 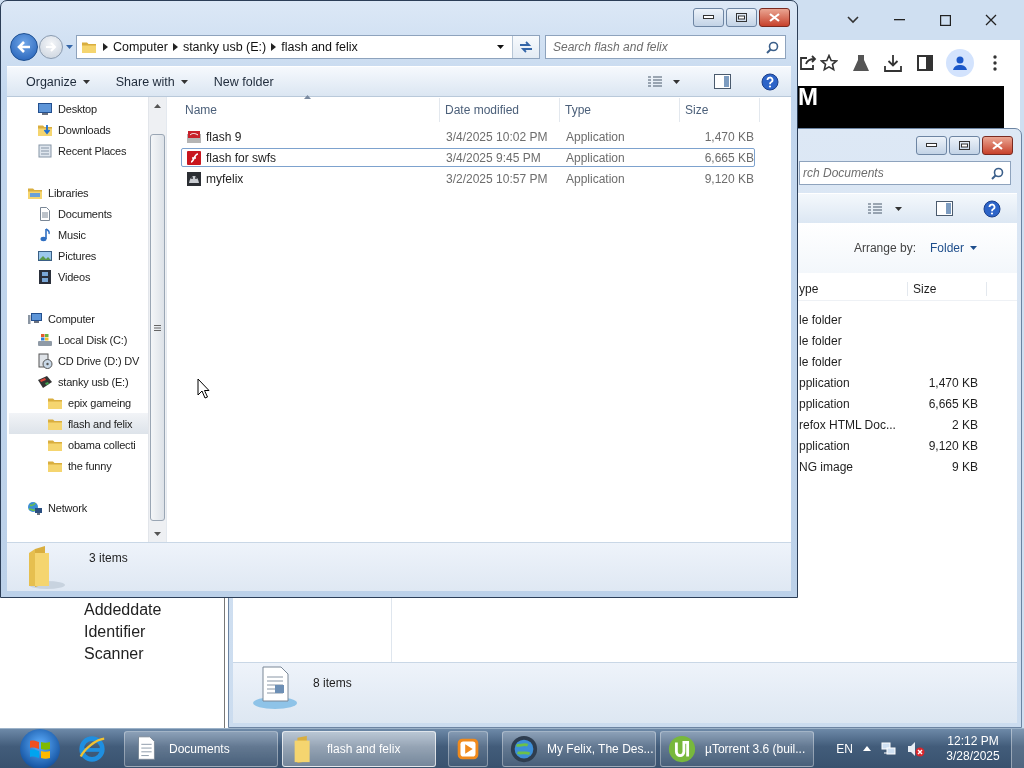 I want to click on item-count: 8 items, so click(x=332, y=683).